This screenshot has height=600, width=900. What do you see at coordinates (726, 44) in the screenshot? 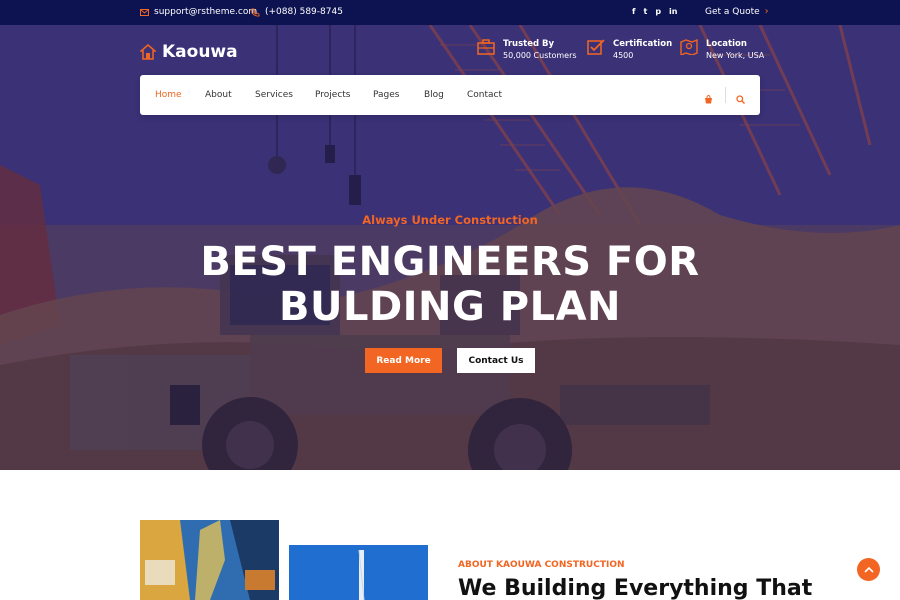
I see `info-location-title: Location` at bounding box center [726, 44].